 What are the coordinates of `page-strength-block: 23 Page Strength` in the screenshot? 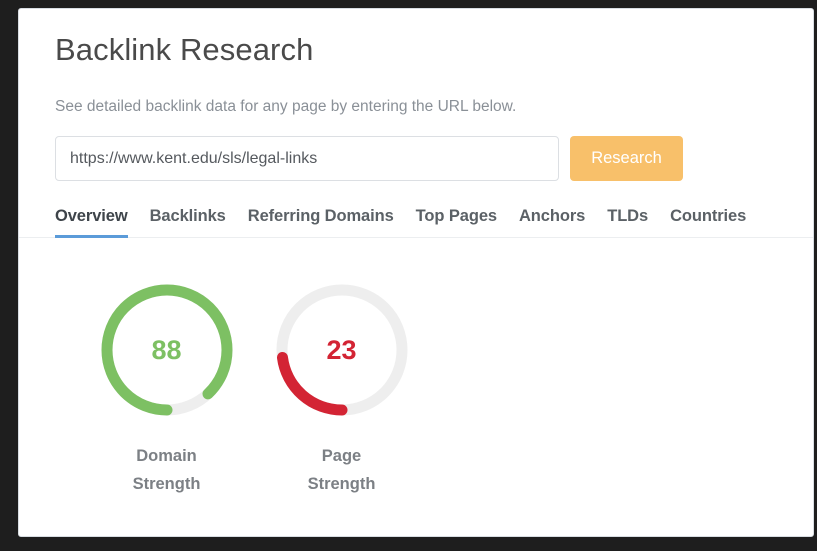 It's located at (341, 389).